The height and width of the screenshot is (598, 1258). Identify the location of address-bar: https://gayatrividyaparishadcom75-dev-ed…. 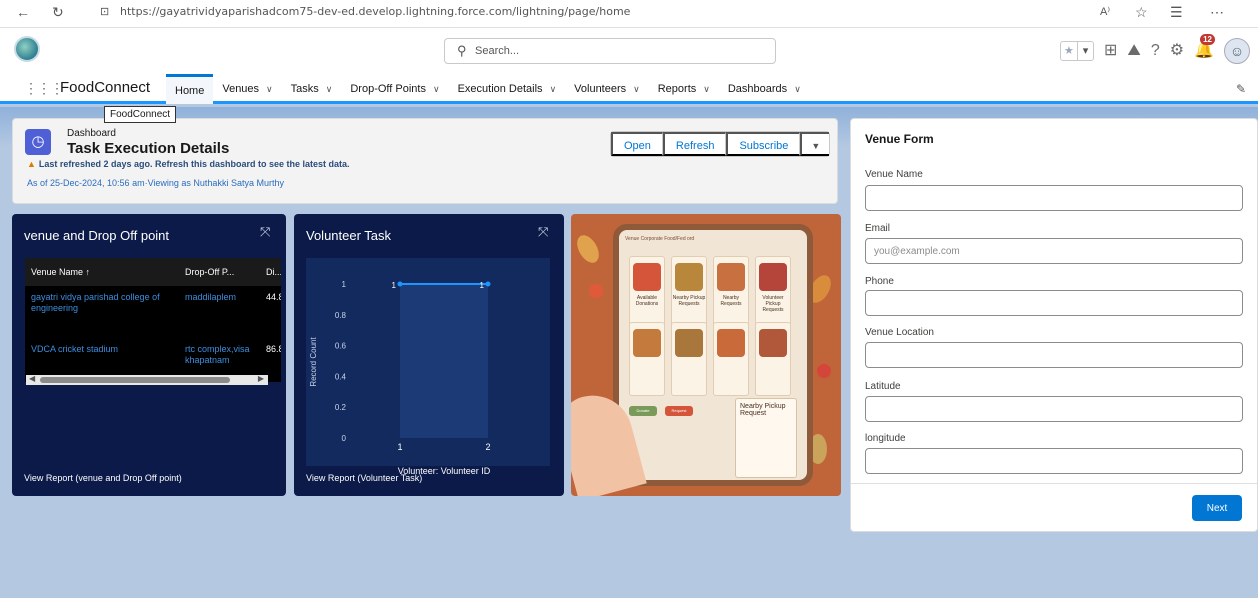
(375, 11).